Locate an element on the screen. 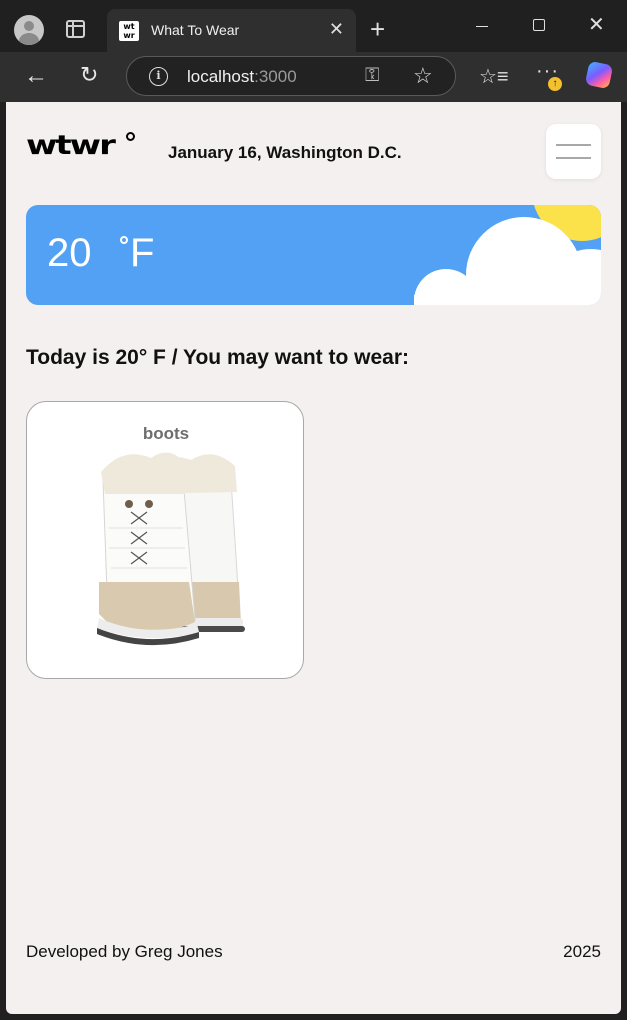 The height and width of the screenshot is (1020, 627). address-bar: i localhost:3000 ⚿ ☆ is located at coordinates (291, 76).